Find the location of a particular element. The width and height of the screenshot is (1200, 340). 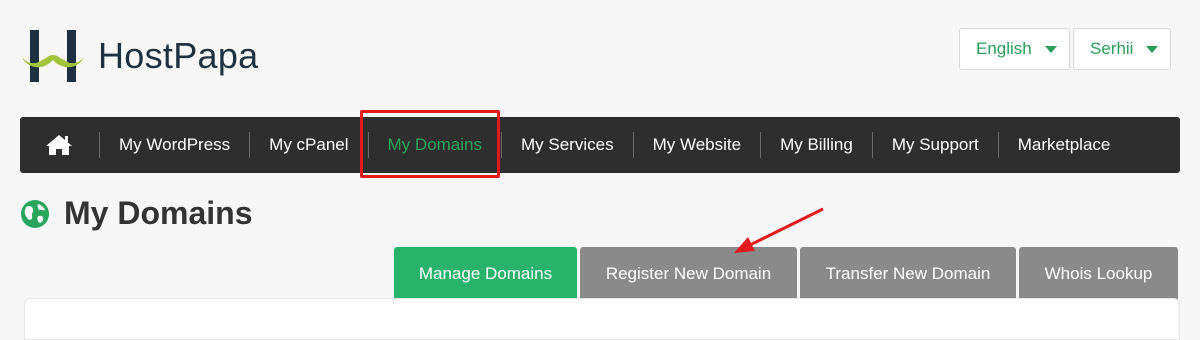

nav-item-my-support: My Support is located at coordinates (935, 145).